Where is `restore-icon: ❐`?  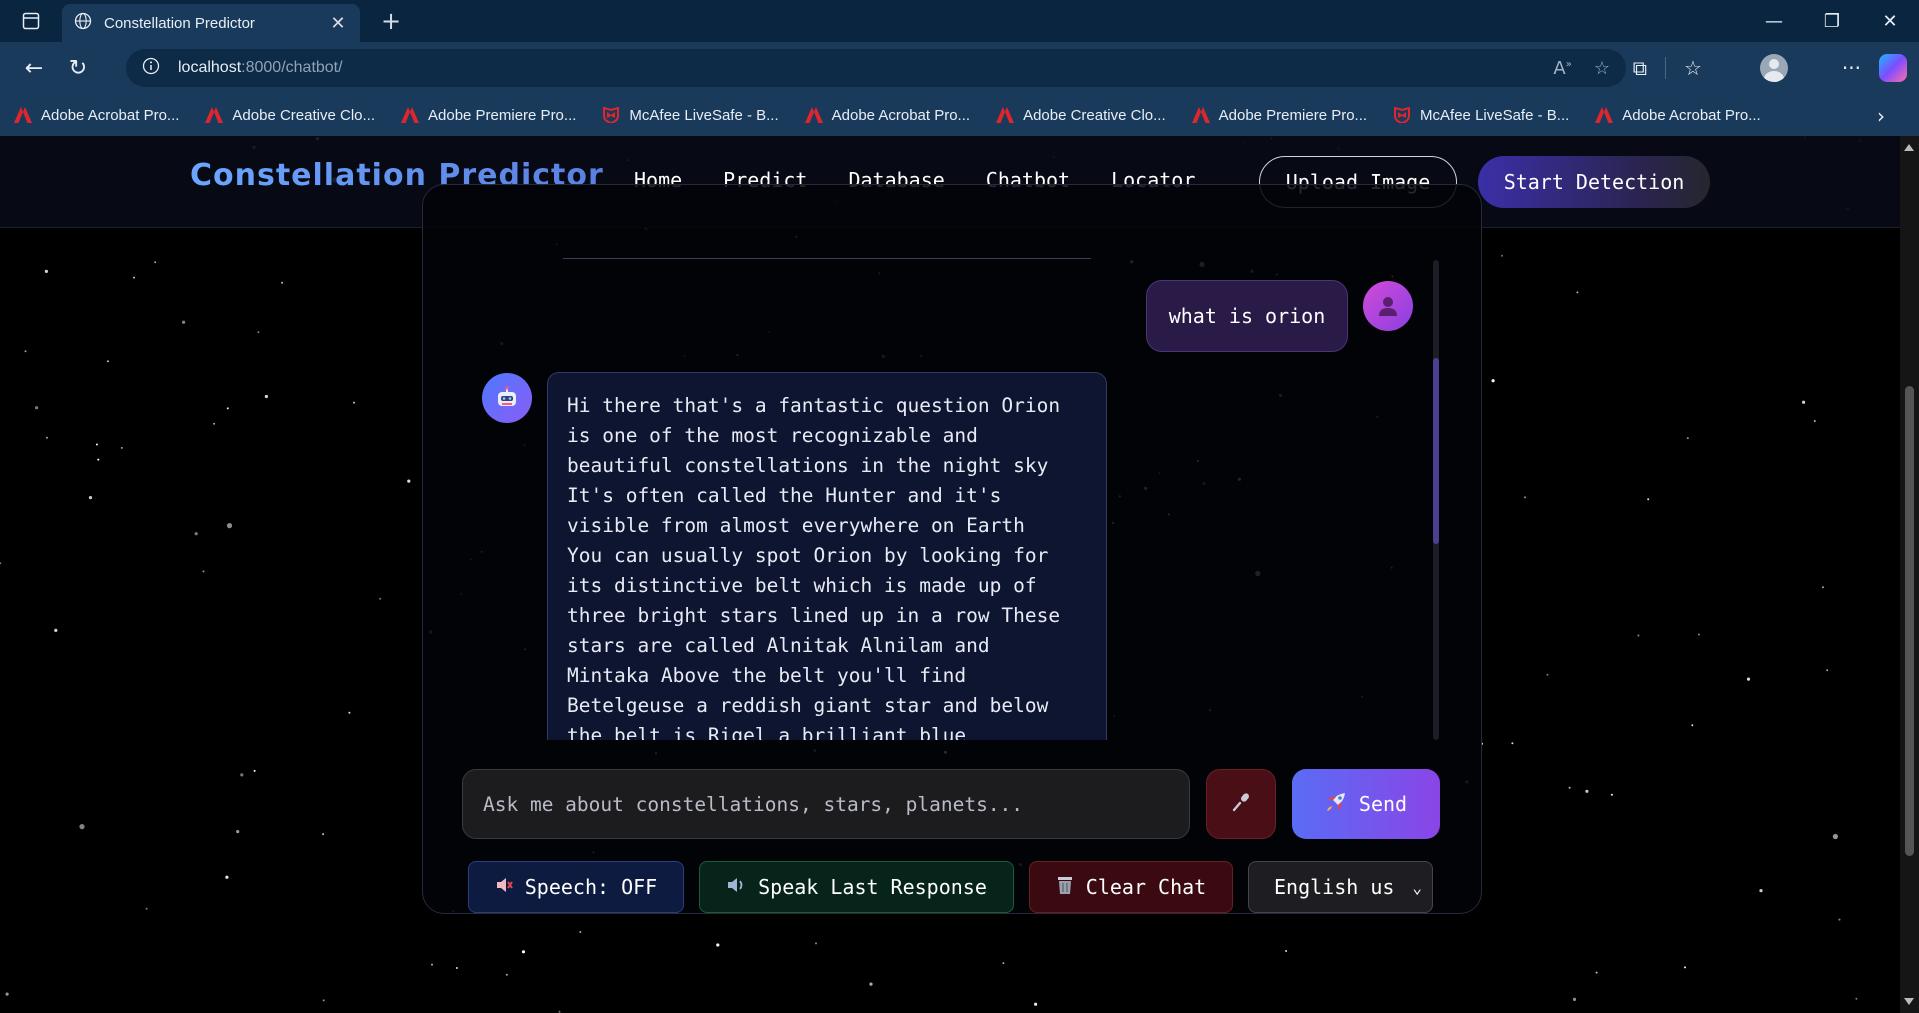
restore-icon: ❐ is located at coordinates (1832, 21).